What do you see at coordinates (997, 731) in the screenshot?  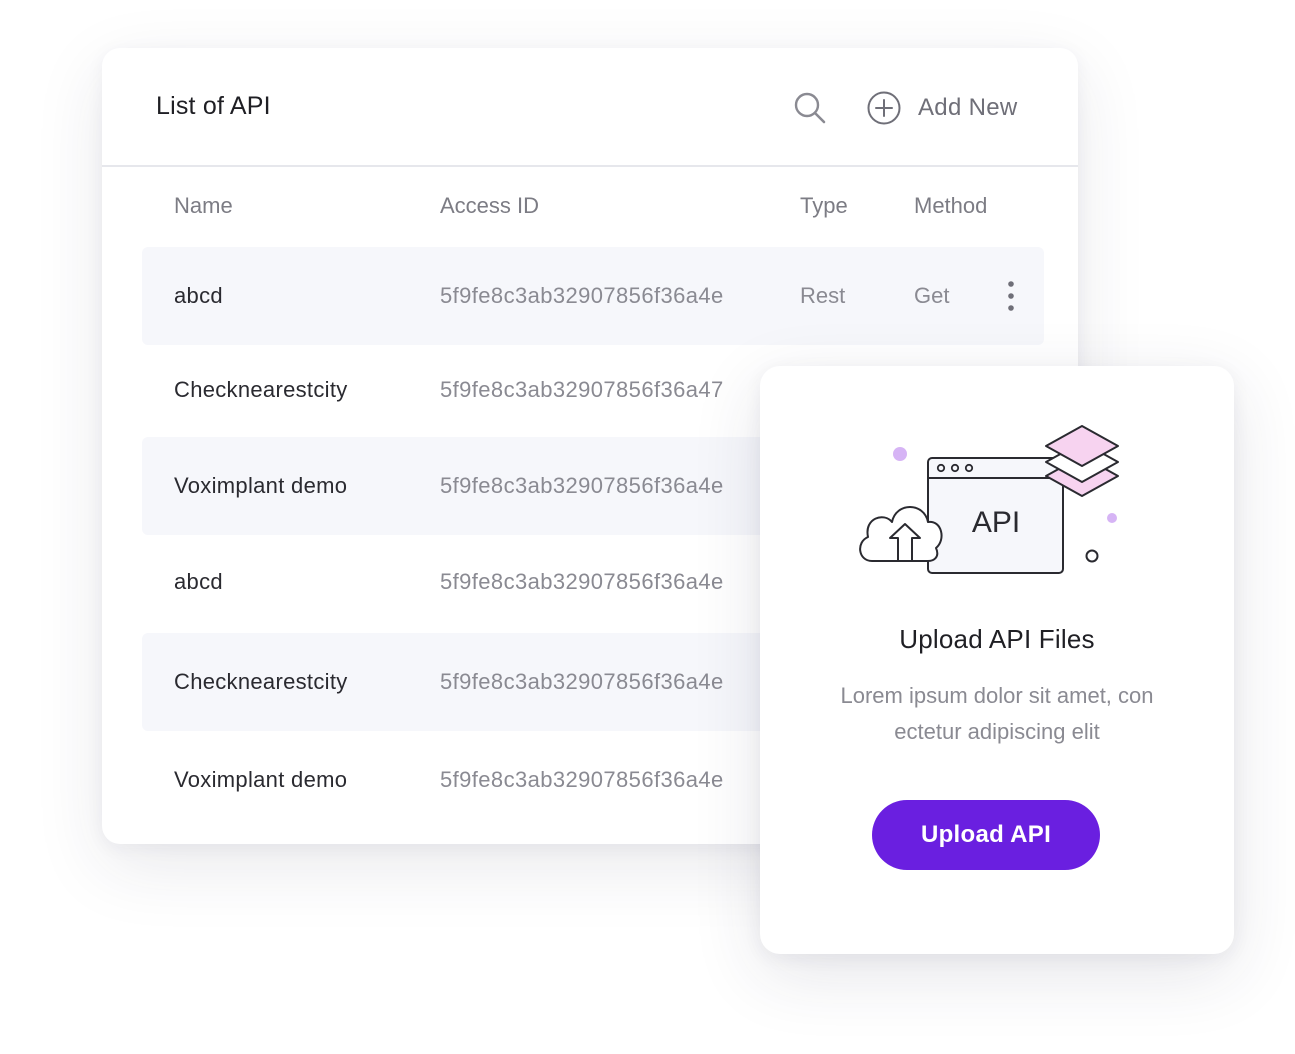 I see `upload-description-line: ectetur adipiscing elit` at bounding box center [997, 731].